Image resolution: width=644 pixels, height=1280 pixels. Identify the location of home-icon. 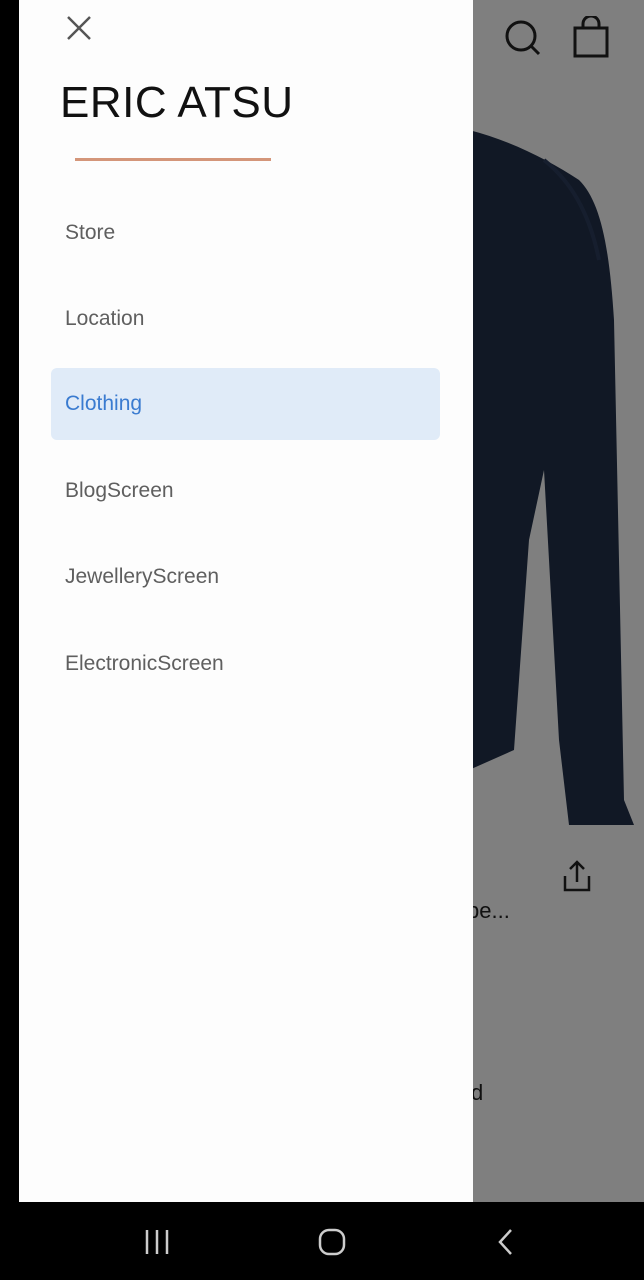
(332, 1242).